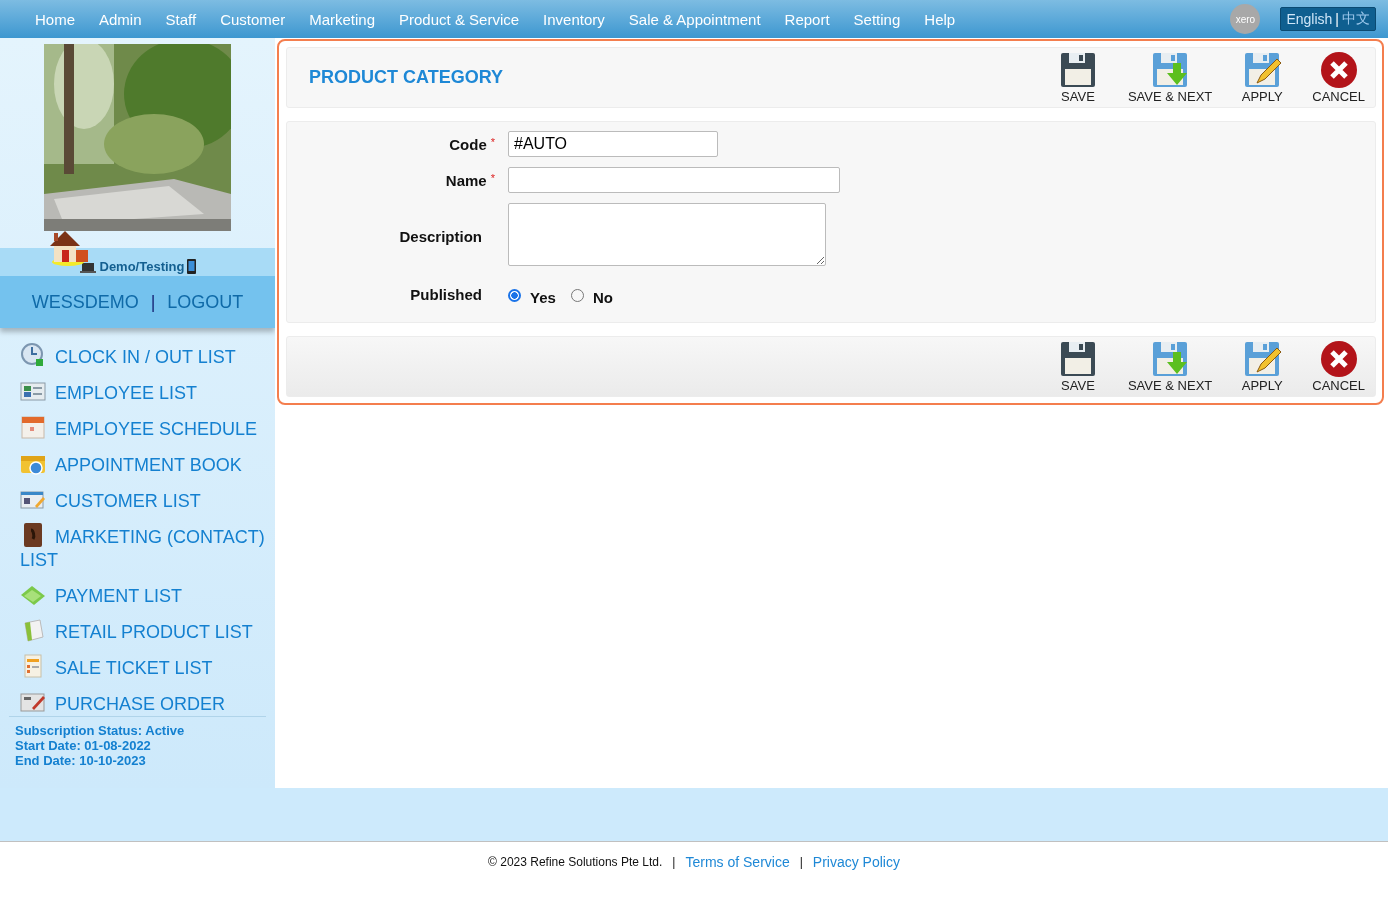  Describe the element at coordinates (142, 703) in the screenshot. I see `sidebar-item: PURCHASE ORDER` at that location.